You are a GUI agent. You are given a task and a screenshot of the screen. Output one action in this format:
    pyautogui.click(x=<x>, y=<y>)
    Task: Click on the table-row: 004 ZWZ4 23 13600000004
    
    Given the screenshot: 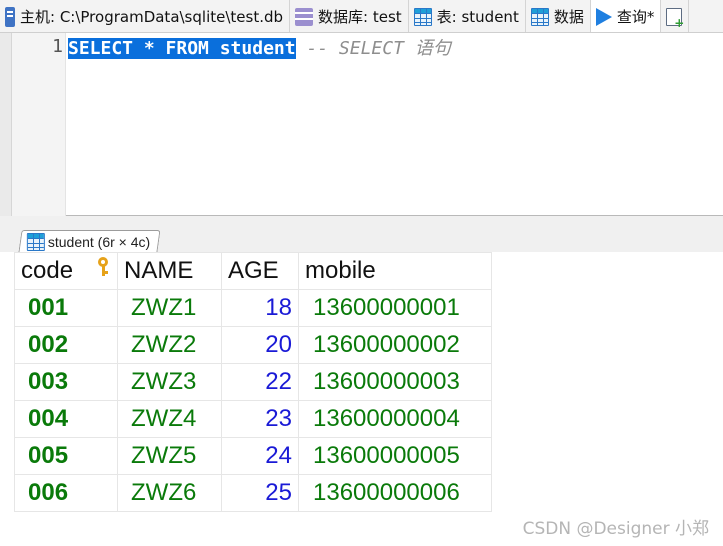 What is the action you would take?
    pyautogui.click(x=253, y=419)
    